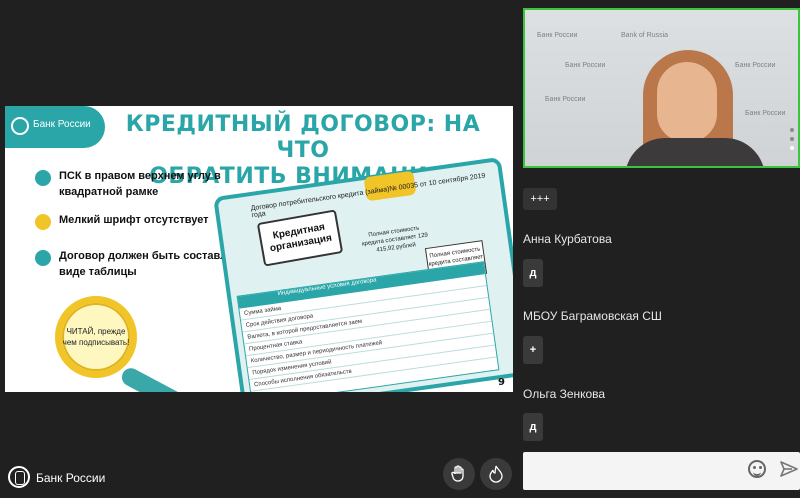 The image size is (800, 498). What do you see at coordinates (687, 102) in the screenshot?
I see `speaker-face` at bounding box center [687, 102].